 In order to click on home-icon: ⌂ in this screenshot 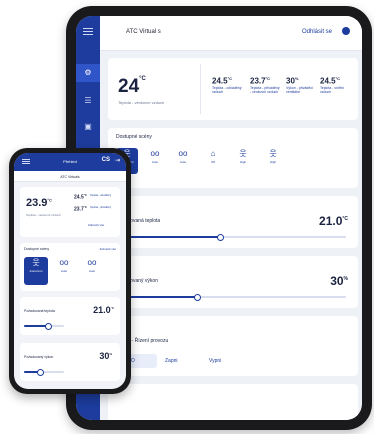, I will do `click(213, 153)`.